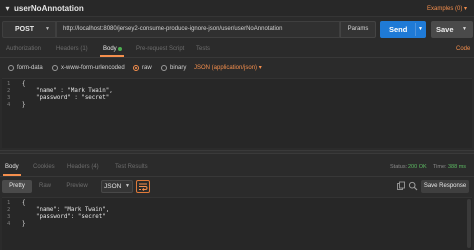 The width and height of the screenshot is (474, 250). I want to click on tab-headers: Headers (1), so click(72, 49).